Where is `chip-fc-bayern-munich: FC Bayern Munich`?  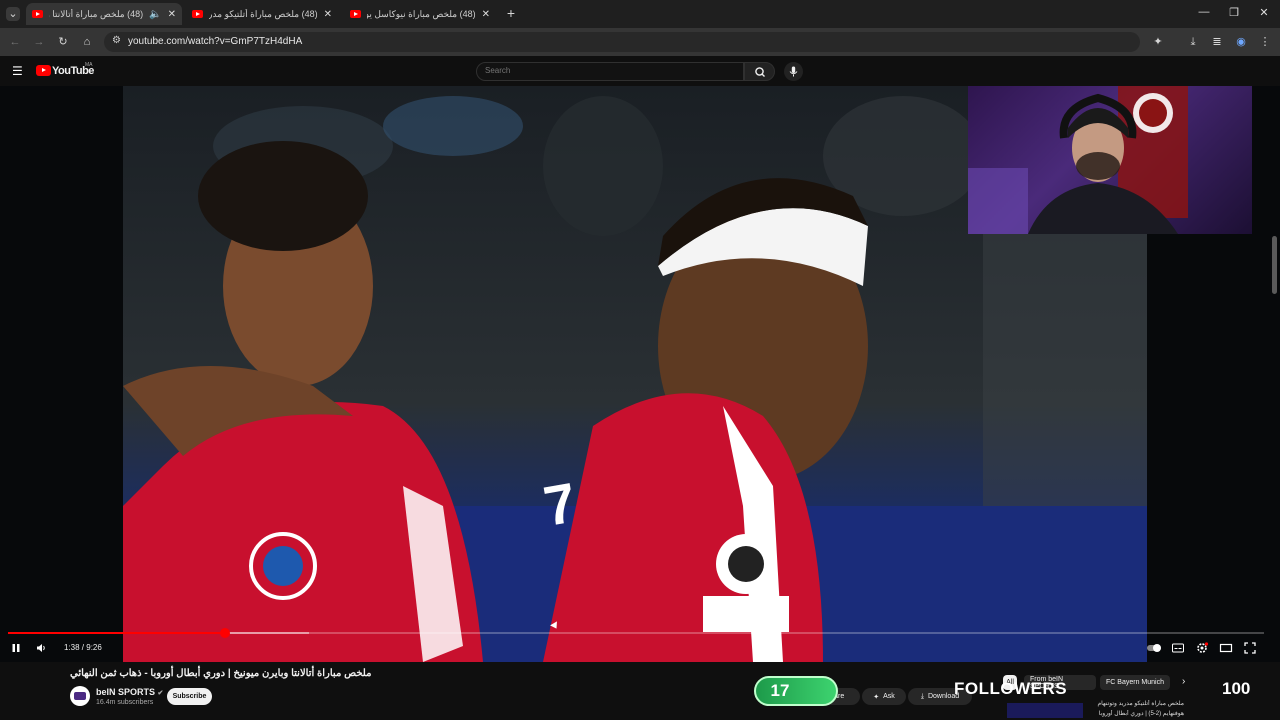 chip-fc-bayern-munich: FC Bayern Munich is located at coordinates (1135, 682).